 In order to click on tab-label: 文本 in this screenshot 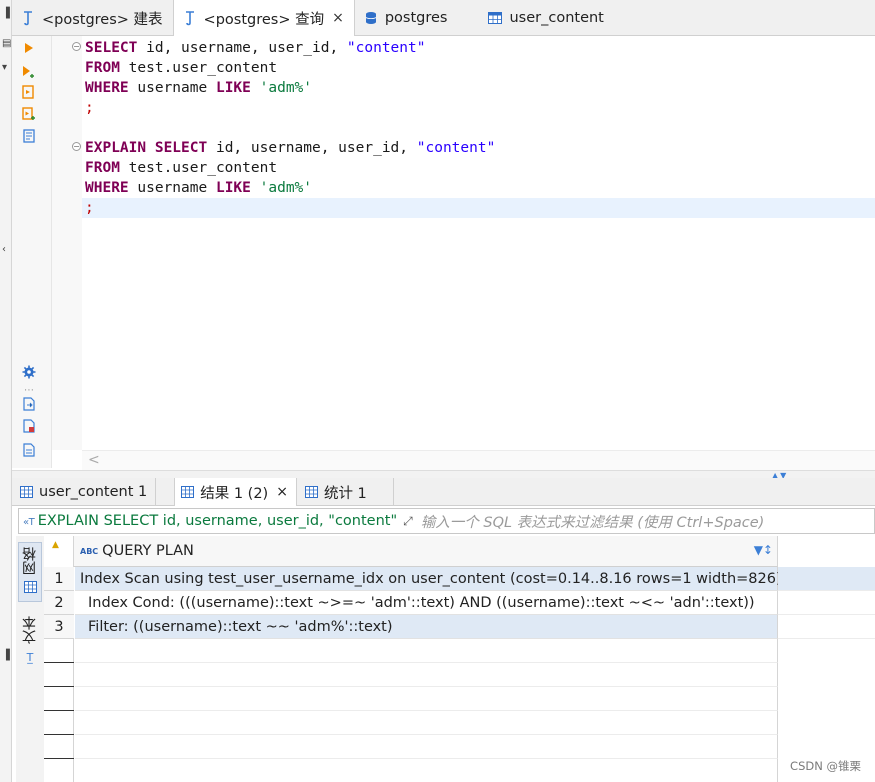, I will do `click(30, 630)`.